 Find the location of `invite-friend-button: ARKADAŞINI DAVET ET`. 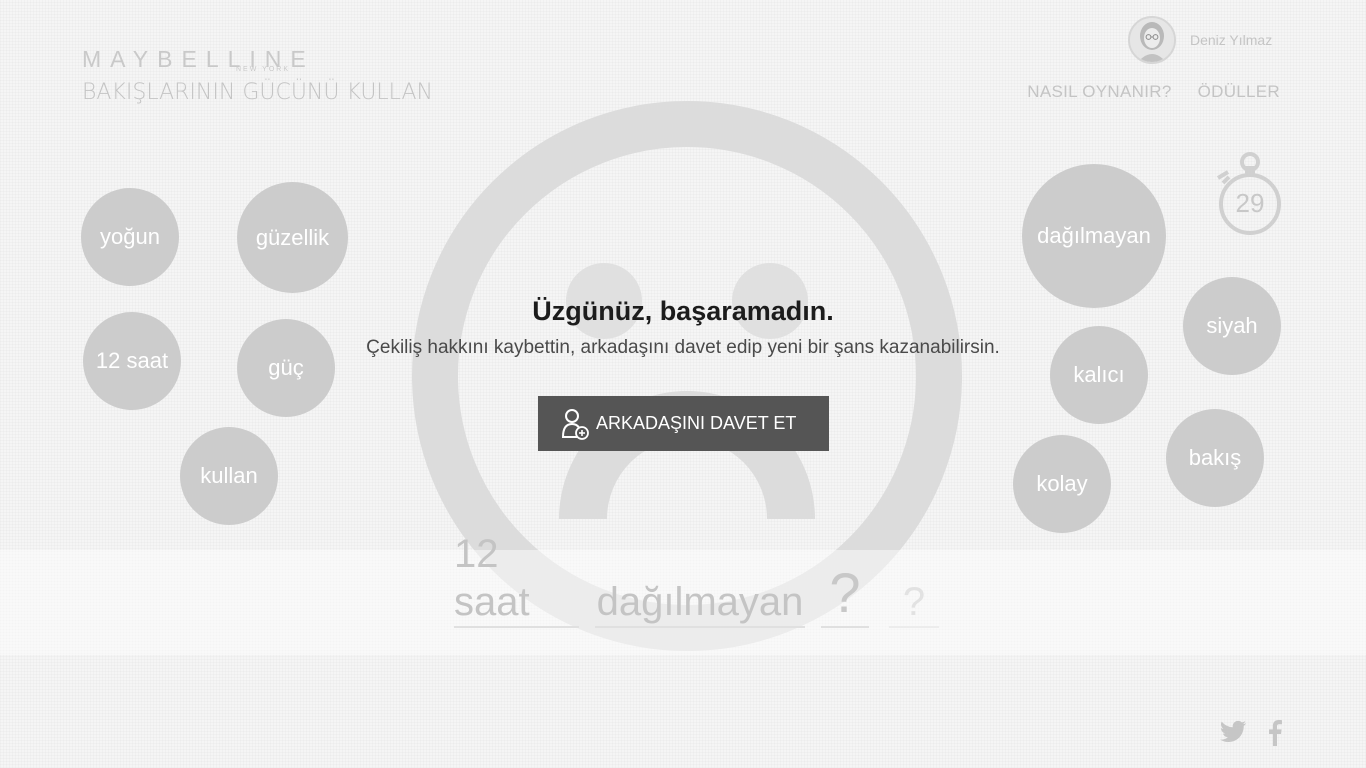

invite-friend-button: ARKADAŞINI DAVET ET is located at coordinates (683, 423).